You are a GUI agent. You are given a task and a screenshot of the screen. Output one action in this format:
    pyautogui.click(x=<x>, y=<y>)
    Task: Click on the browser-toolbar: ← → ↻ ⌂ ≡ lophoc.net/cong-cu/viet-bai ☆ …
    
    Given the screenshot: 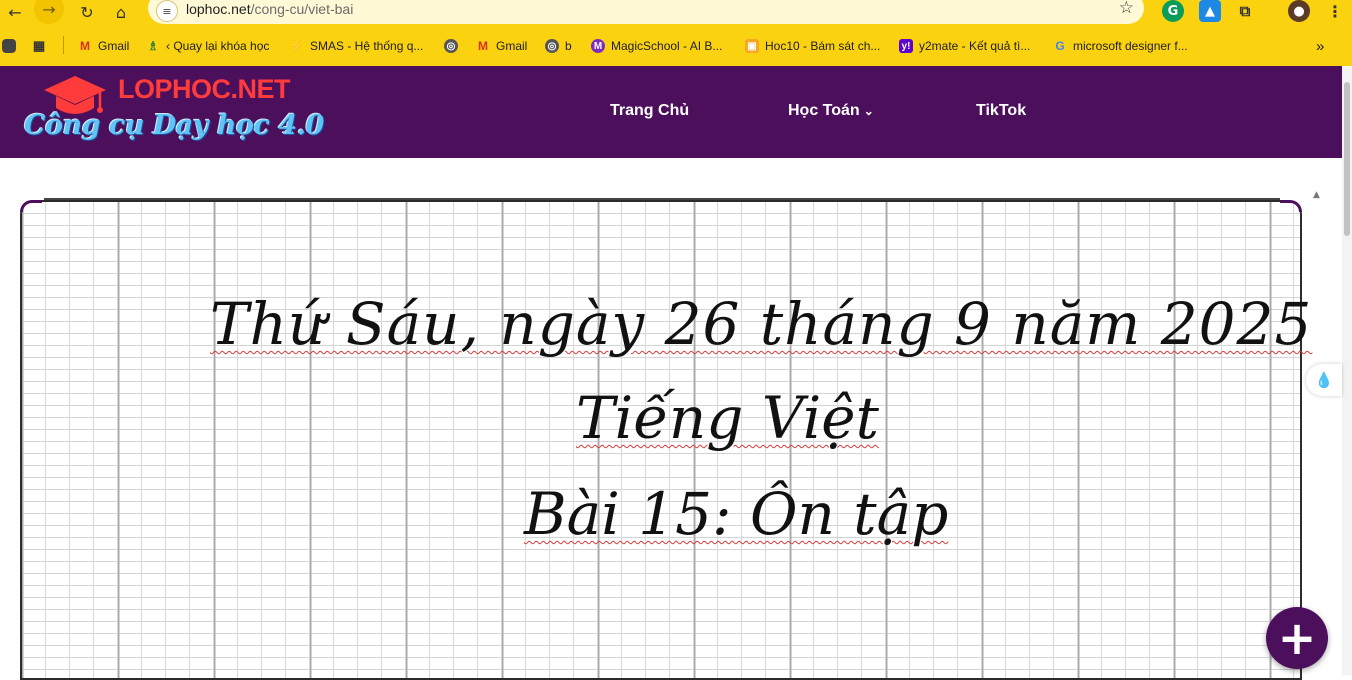 What is the action you would take?
    pyautogui.click(x=676, y=12)
    